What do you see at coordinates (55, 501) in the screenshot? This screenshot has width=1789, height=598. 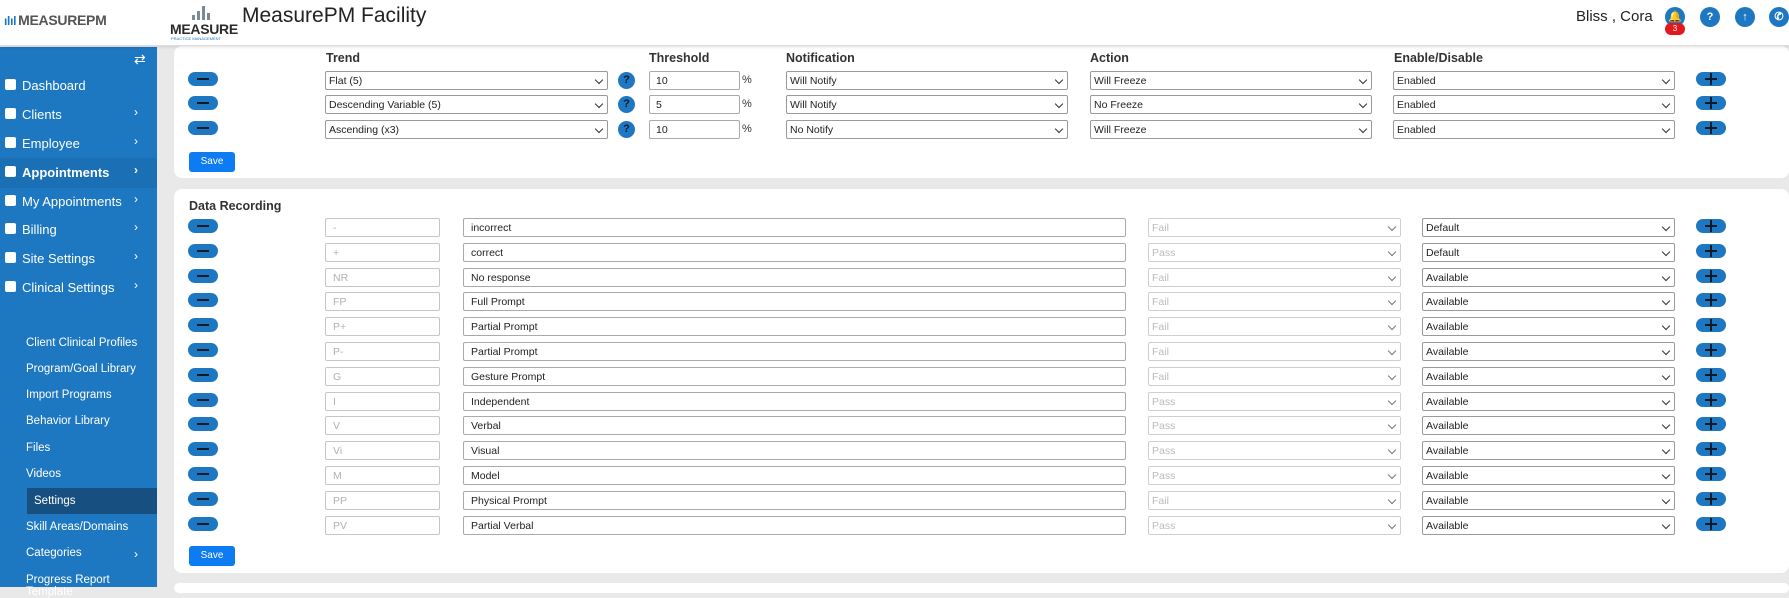 I see `sidebar-sub-settings: Settings` at bounding box center [55, 501].